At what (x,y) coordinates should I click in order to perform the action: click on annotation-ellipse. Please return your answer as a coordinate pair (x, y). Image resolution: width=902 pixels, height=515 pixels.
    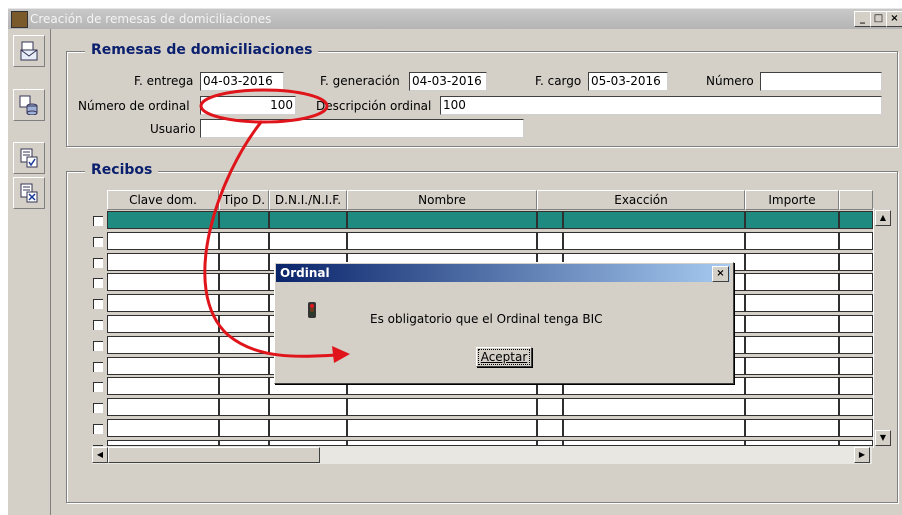
    Looking at the image, I should click on (264, 106).